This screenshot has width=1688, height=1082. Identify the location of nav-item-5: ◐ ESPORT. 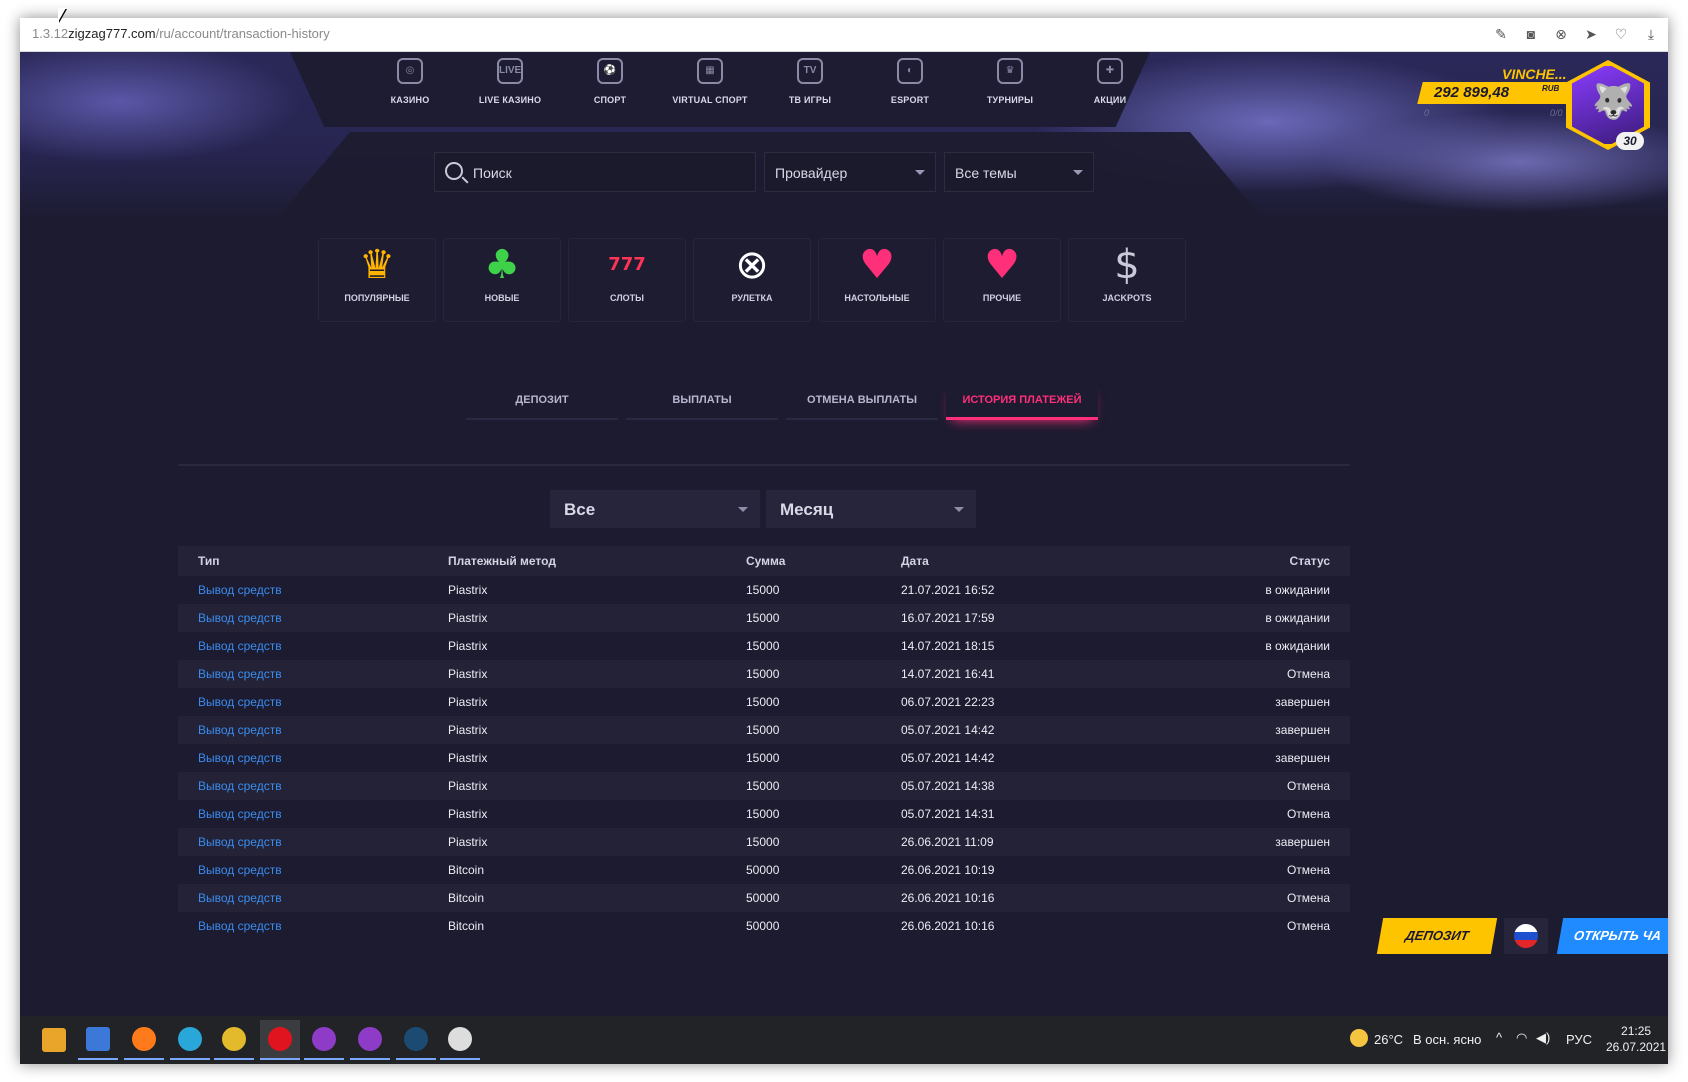
(910, 86).